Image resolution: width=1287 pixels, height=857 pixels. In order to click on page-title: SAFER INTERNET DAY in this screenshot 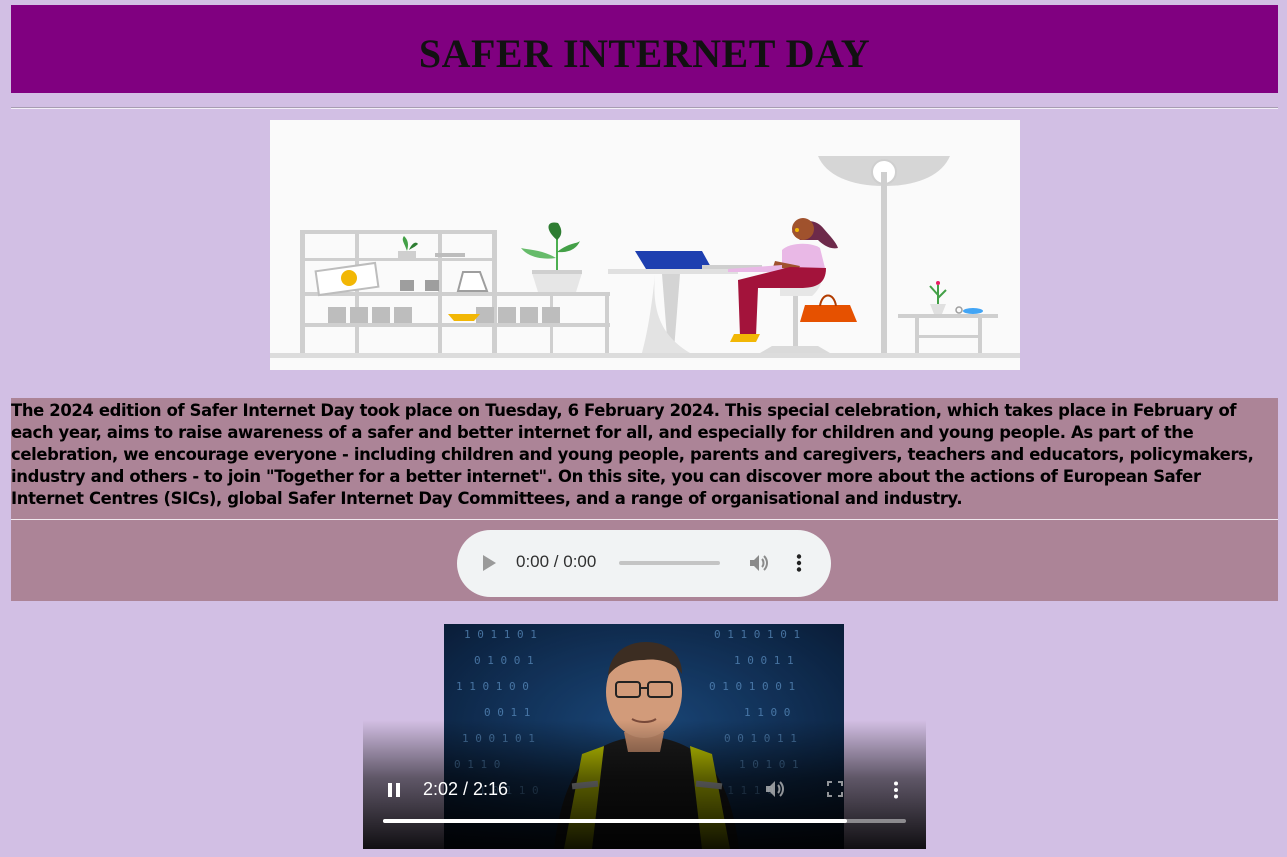, I will do `click(644, 53)`.